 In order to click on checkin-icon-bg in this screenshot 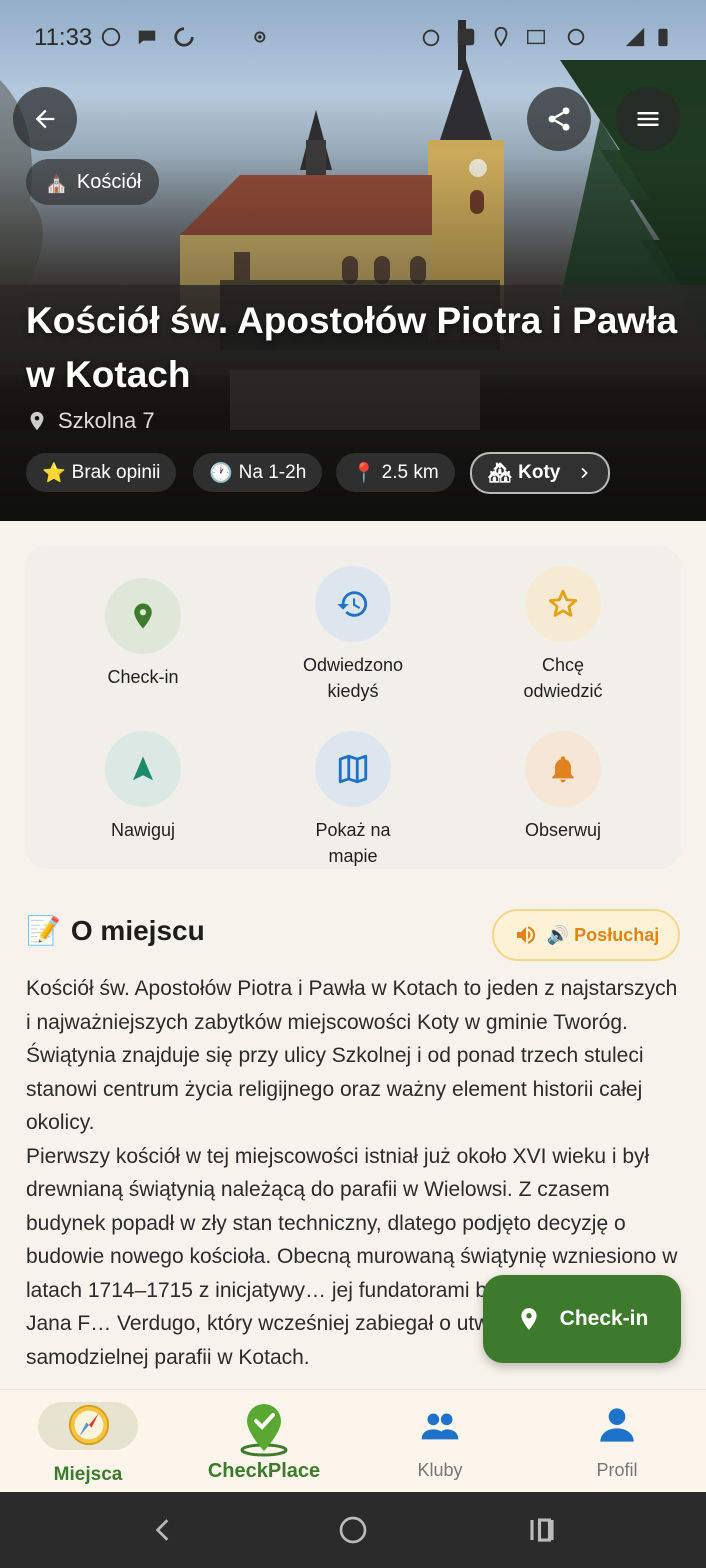, I will do `click(143, 616)`.